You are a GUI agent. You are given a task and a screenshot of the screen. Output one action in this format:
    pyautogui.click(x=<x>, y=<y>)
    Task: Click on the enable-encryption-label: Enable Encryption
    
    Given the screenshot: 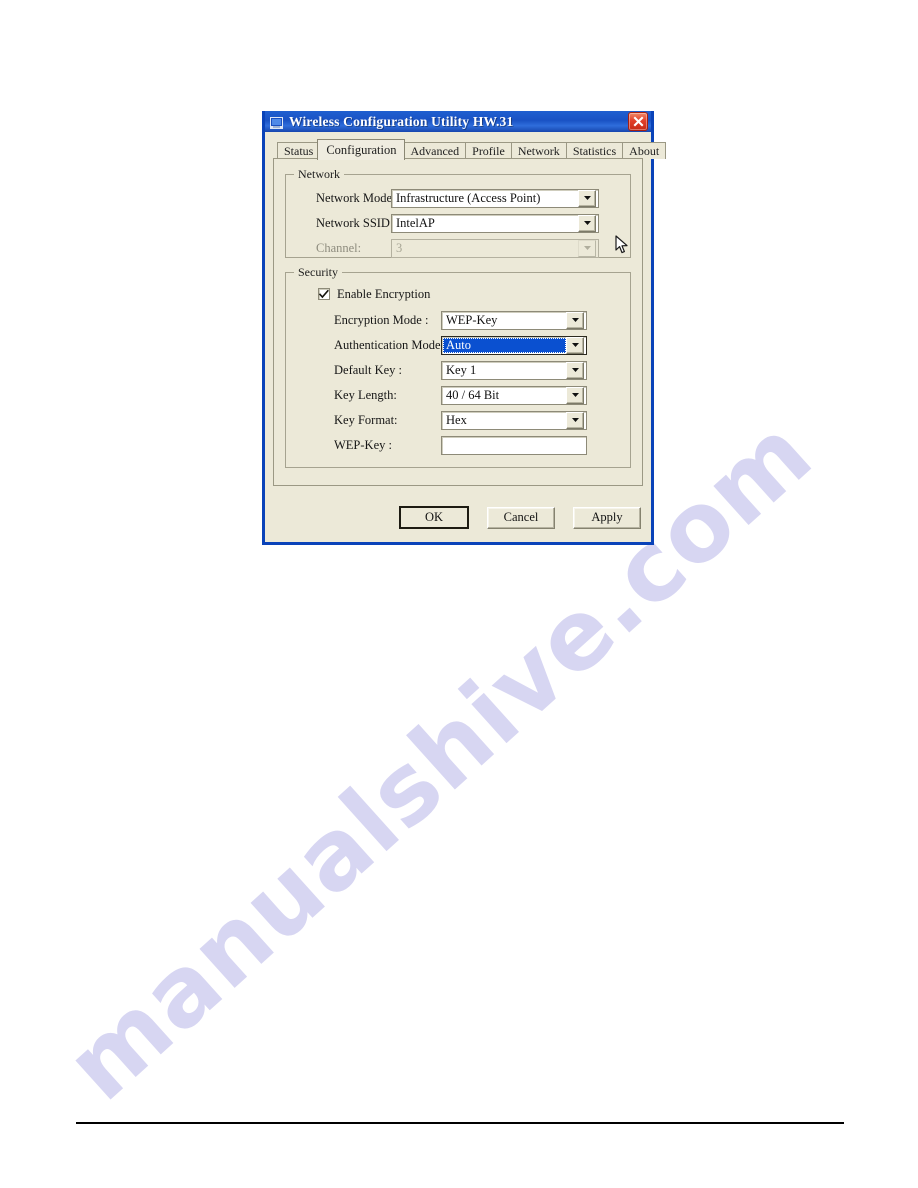 What is the action you would take?
    pyautogui.click(x=384, y=293)
    